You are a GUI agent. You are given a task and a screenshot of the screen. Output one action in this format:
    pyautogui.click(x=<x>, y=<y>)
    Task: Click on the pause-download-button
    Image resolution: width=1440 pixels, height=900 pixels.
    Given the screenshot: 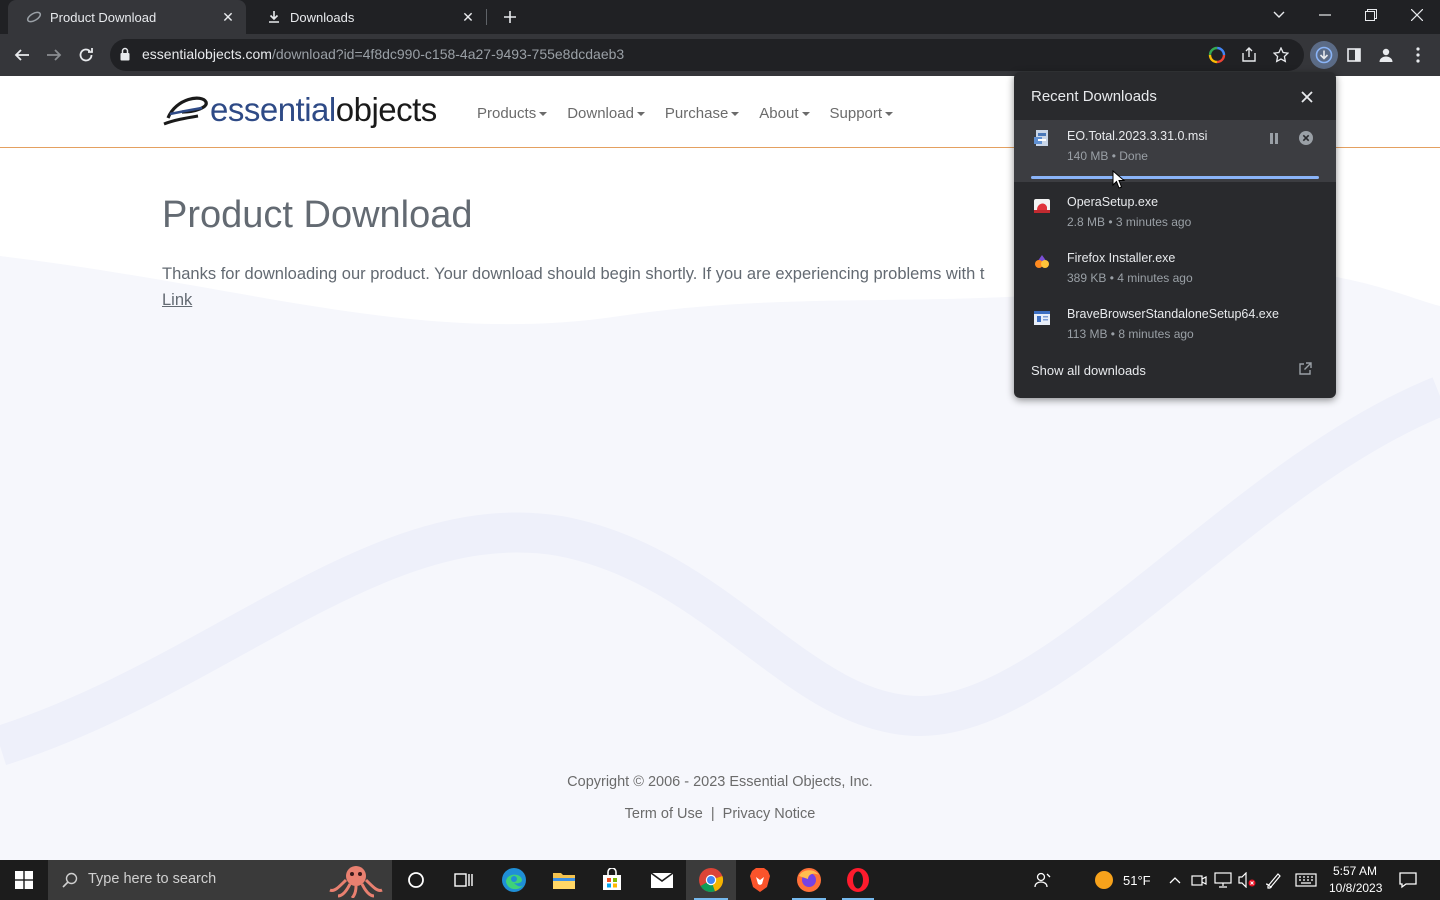 What is the action you would take?
    pyautogui.click(x=1274, y=138)
    